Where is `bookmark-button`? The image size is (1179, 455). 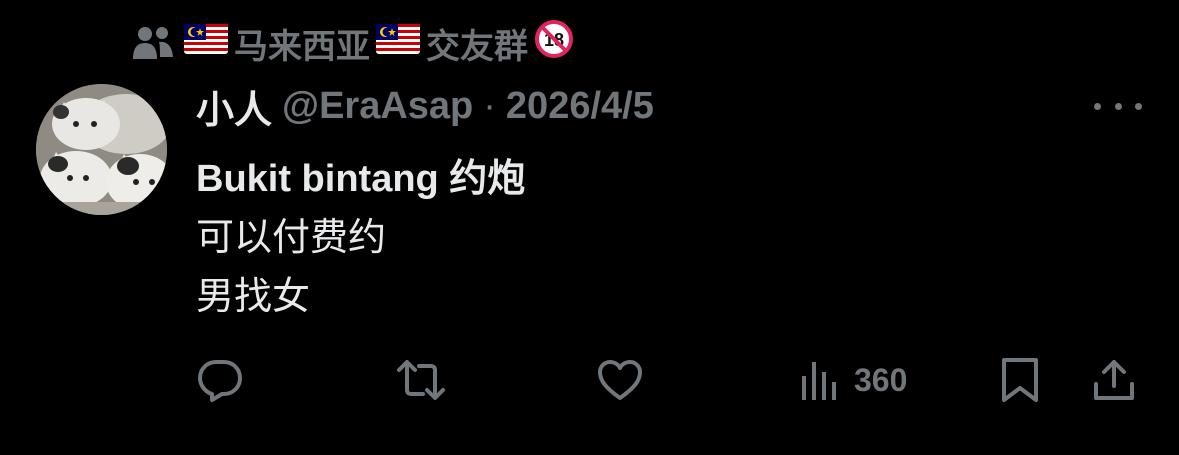
bookmark-button is located at coordinates (1020, 380).